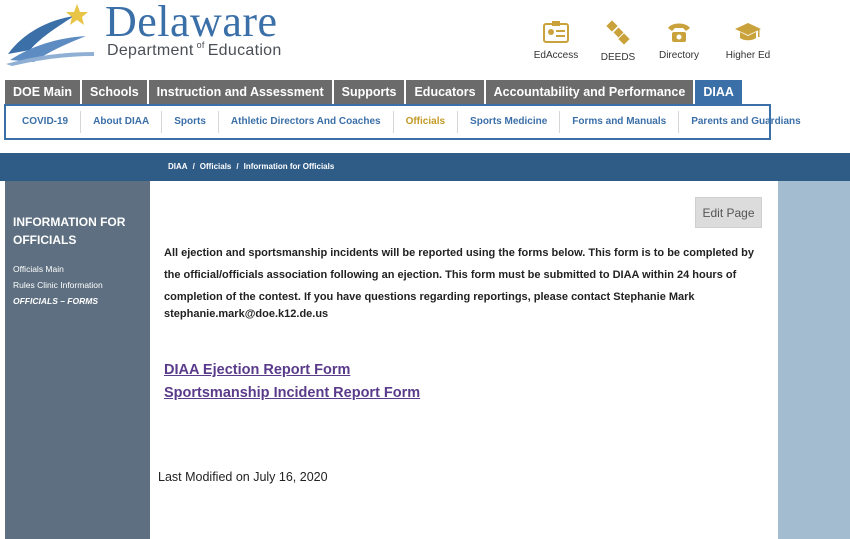 The height and width of the screenshot is (539, 850). I want to click on top-nav-supports: Supports, so click(369, 92).